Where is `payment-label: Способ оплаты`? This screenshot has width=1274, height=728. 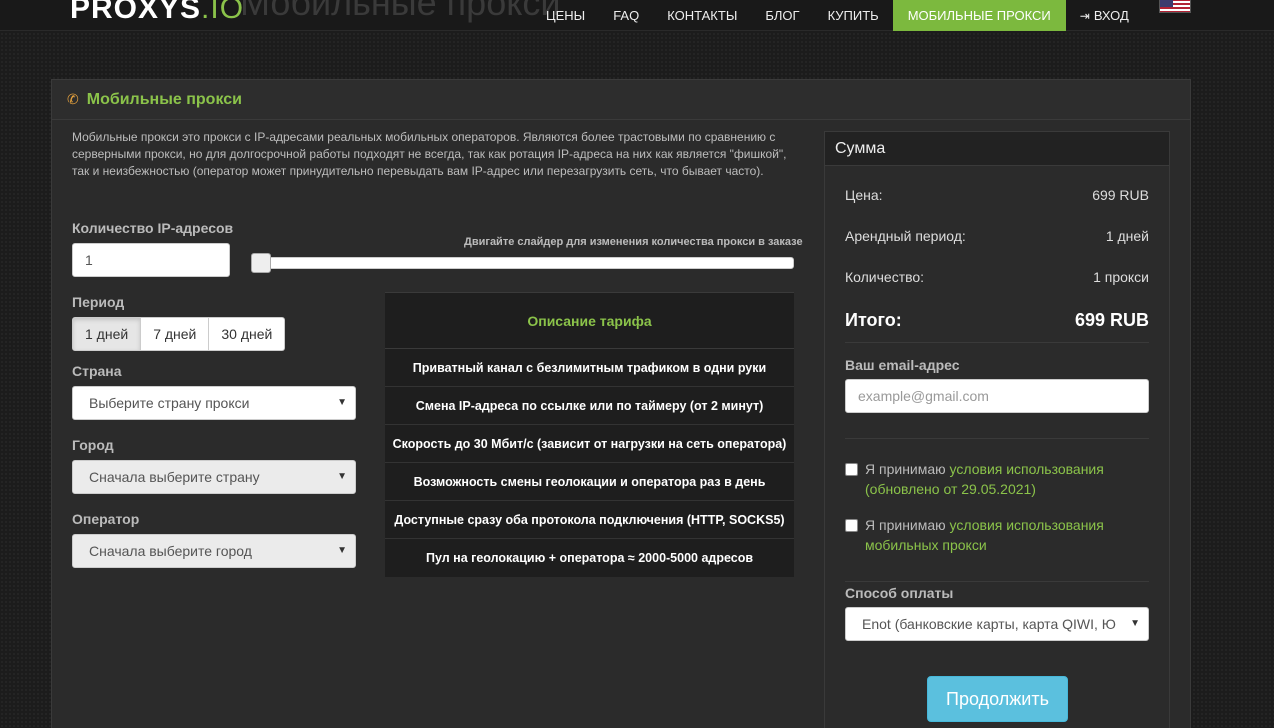
payment-label: Способ оплаты is located at coordinates (899, 593).